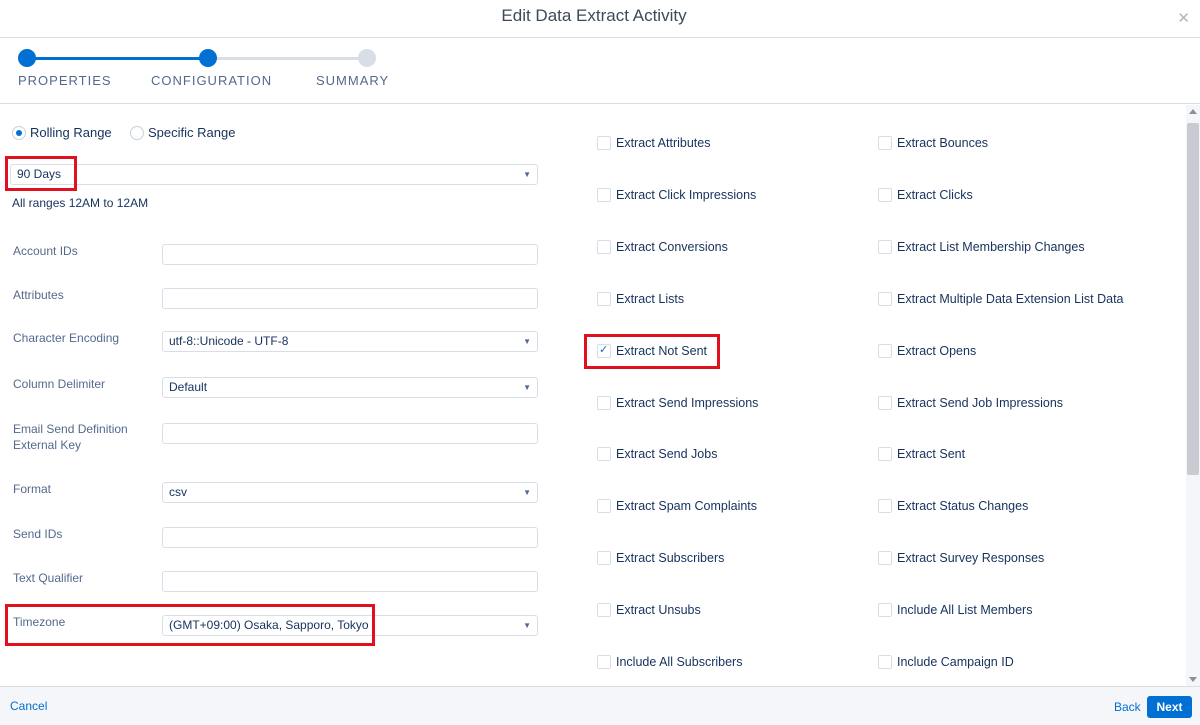  What do you see at coordinates (353, 80) in the screenshot?
I see `step-label-summary: SUMMARY` at bounding box center [353, 80].